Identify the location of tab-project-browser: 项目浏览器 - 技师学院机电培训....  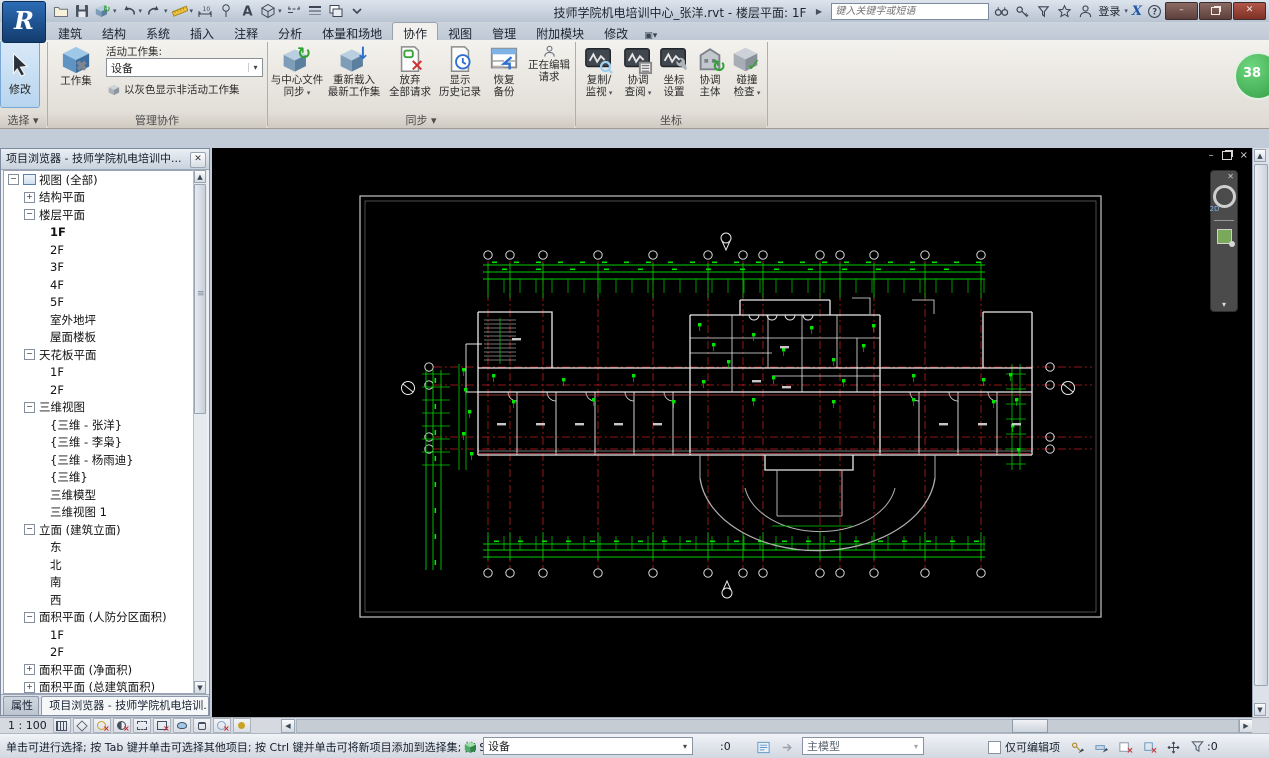
(125, 705).